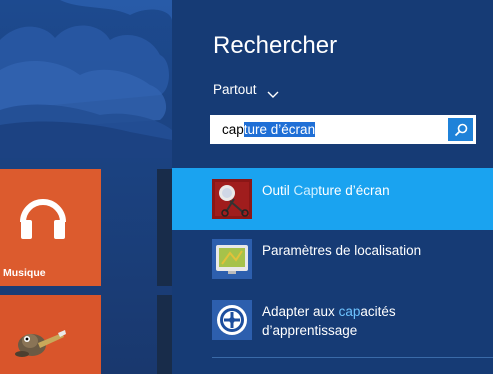 This screenshot has height=374, width=493. What do you see at coordinates (43, 220) in the screenshot?
I see `headphones-icon` at bounding box center [43, 220].